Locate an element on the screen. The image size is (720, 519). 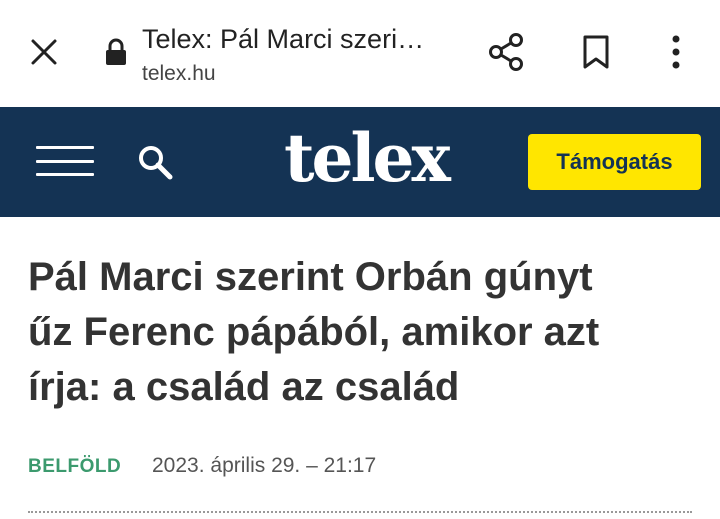
bookmark-button is located at coordinates (596, 52).